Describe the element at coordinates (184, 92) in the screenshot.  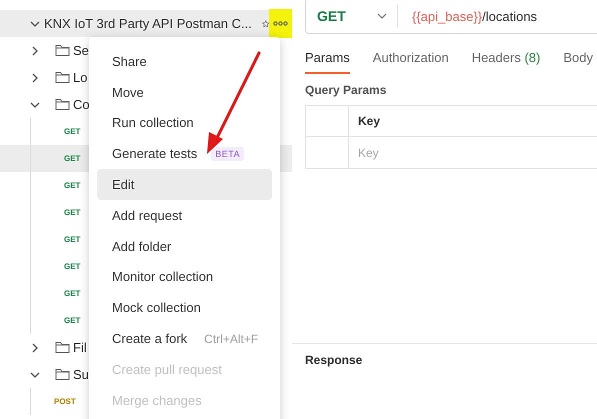
I see `menu-item: Move` at that location.